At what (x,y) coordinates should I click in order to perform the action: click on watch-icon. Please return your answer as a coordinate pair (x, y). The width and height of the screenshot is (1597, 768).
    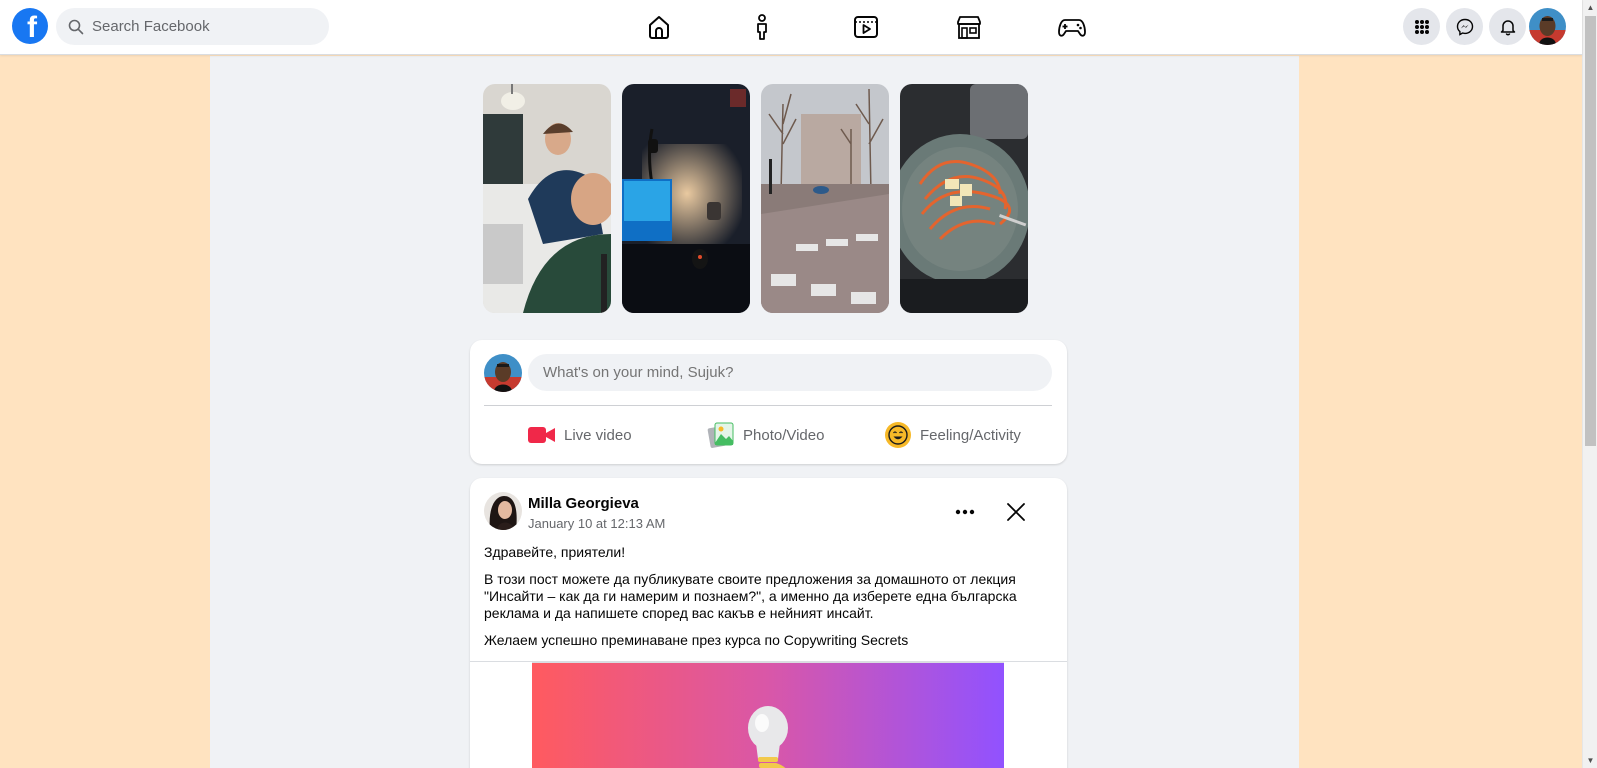
    Looking at the image, I should click on (866, 27).